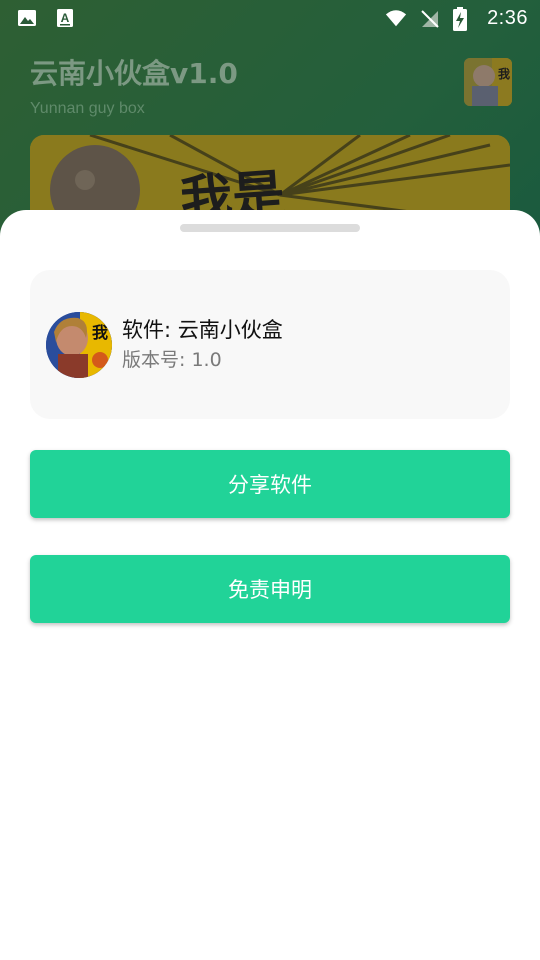 This screenshot has height=960, width=540. Describe the element at coordinates (134, 73) in the screenshot. I see `app-title: 云南小伙盒v1.0` at that location.